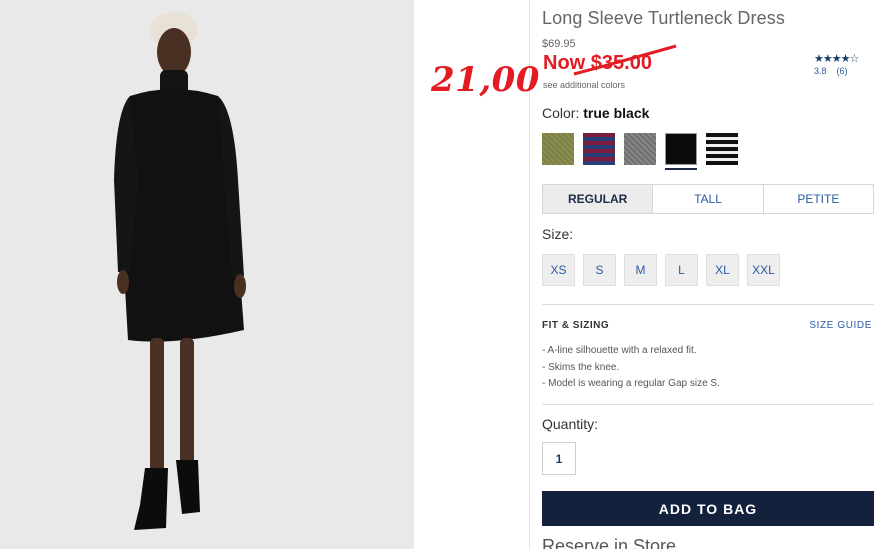 The image size is (874, 549). I want to click on swatch-burgundy-navy-stripe, so click(599, 149).